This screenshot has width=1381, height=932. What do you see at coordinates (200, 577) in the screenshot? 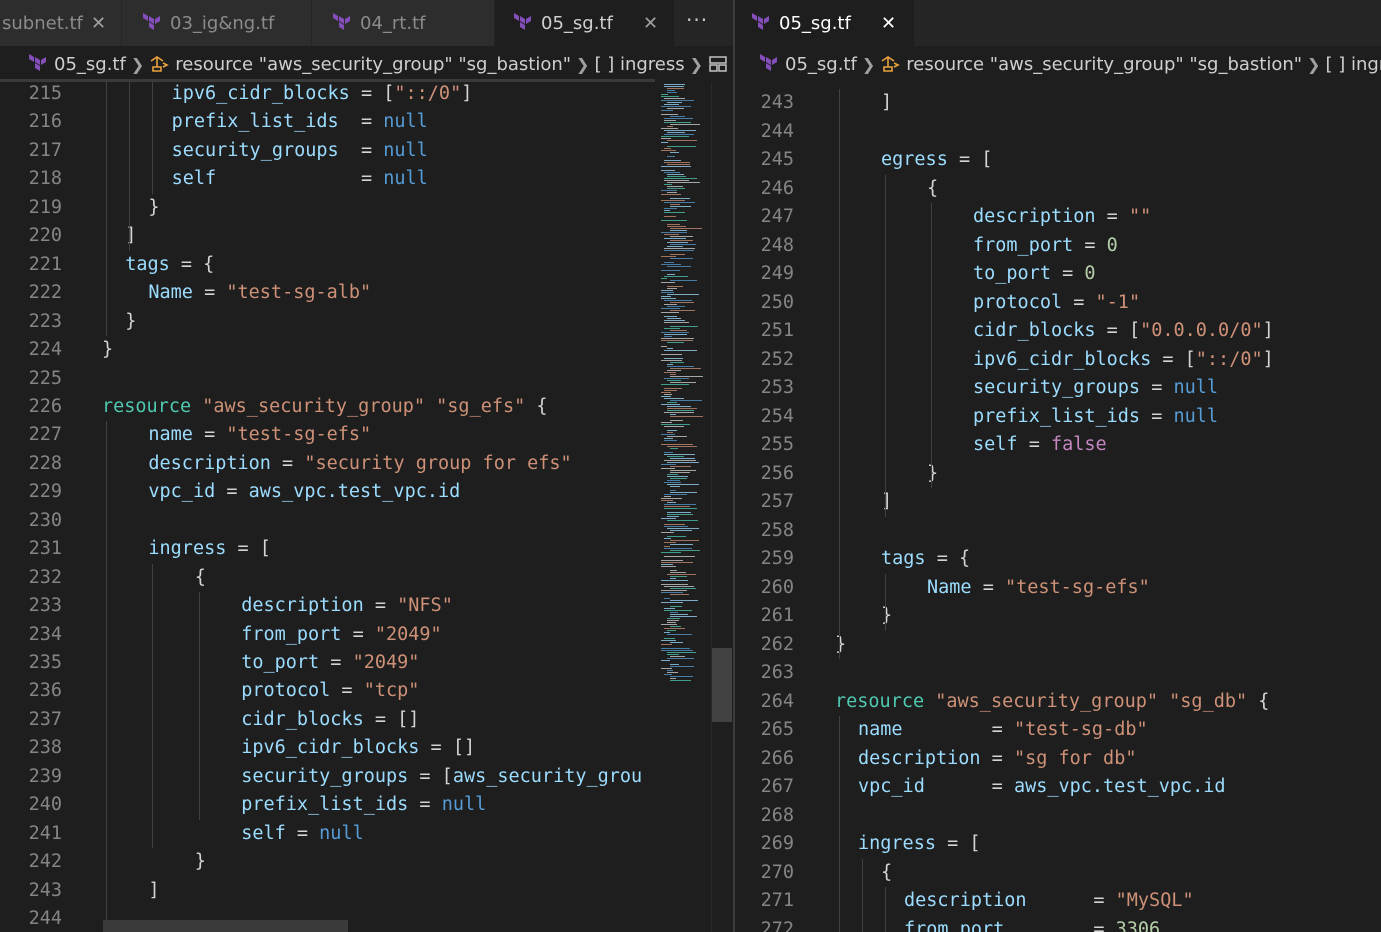
I see `code-token: {` at bounding box center [200, 577].